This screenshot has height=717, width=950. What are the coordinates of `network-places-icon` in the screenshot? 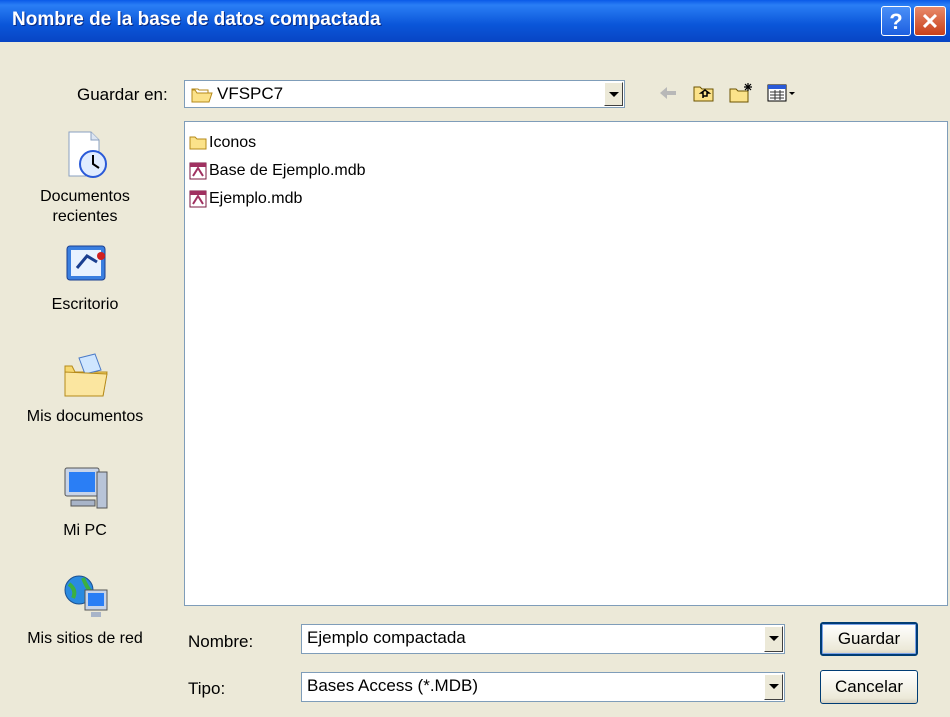 It's located at (85, 601).